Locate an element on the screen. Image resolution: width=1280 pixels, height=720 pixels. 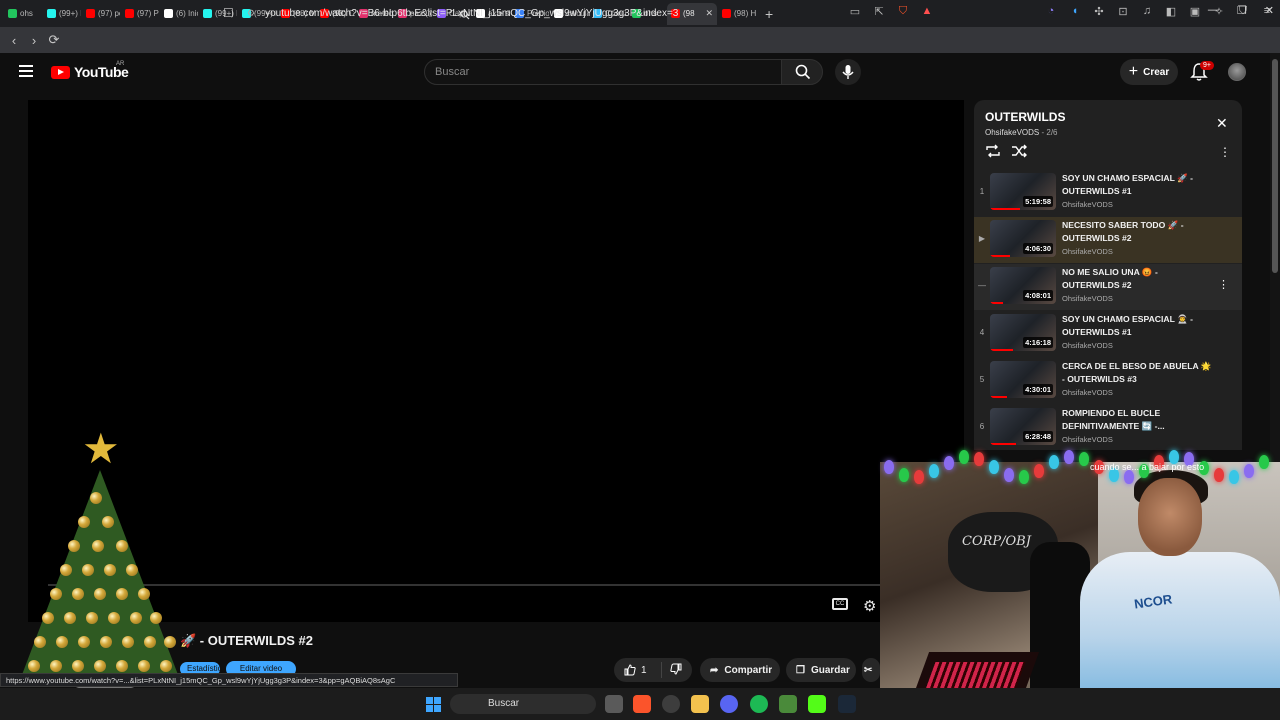
scissors-icon: ✂ is located at coordinates (868, 670).